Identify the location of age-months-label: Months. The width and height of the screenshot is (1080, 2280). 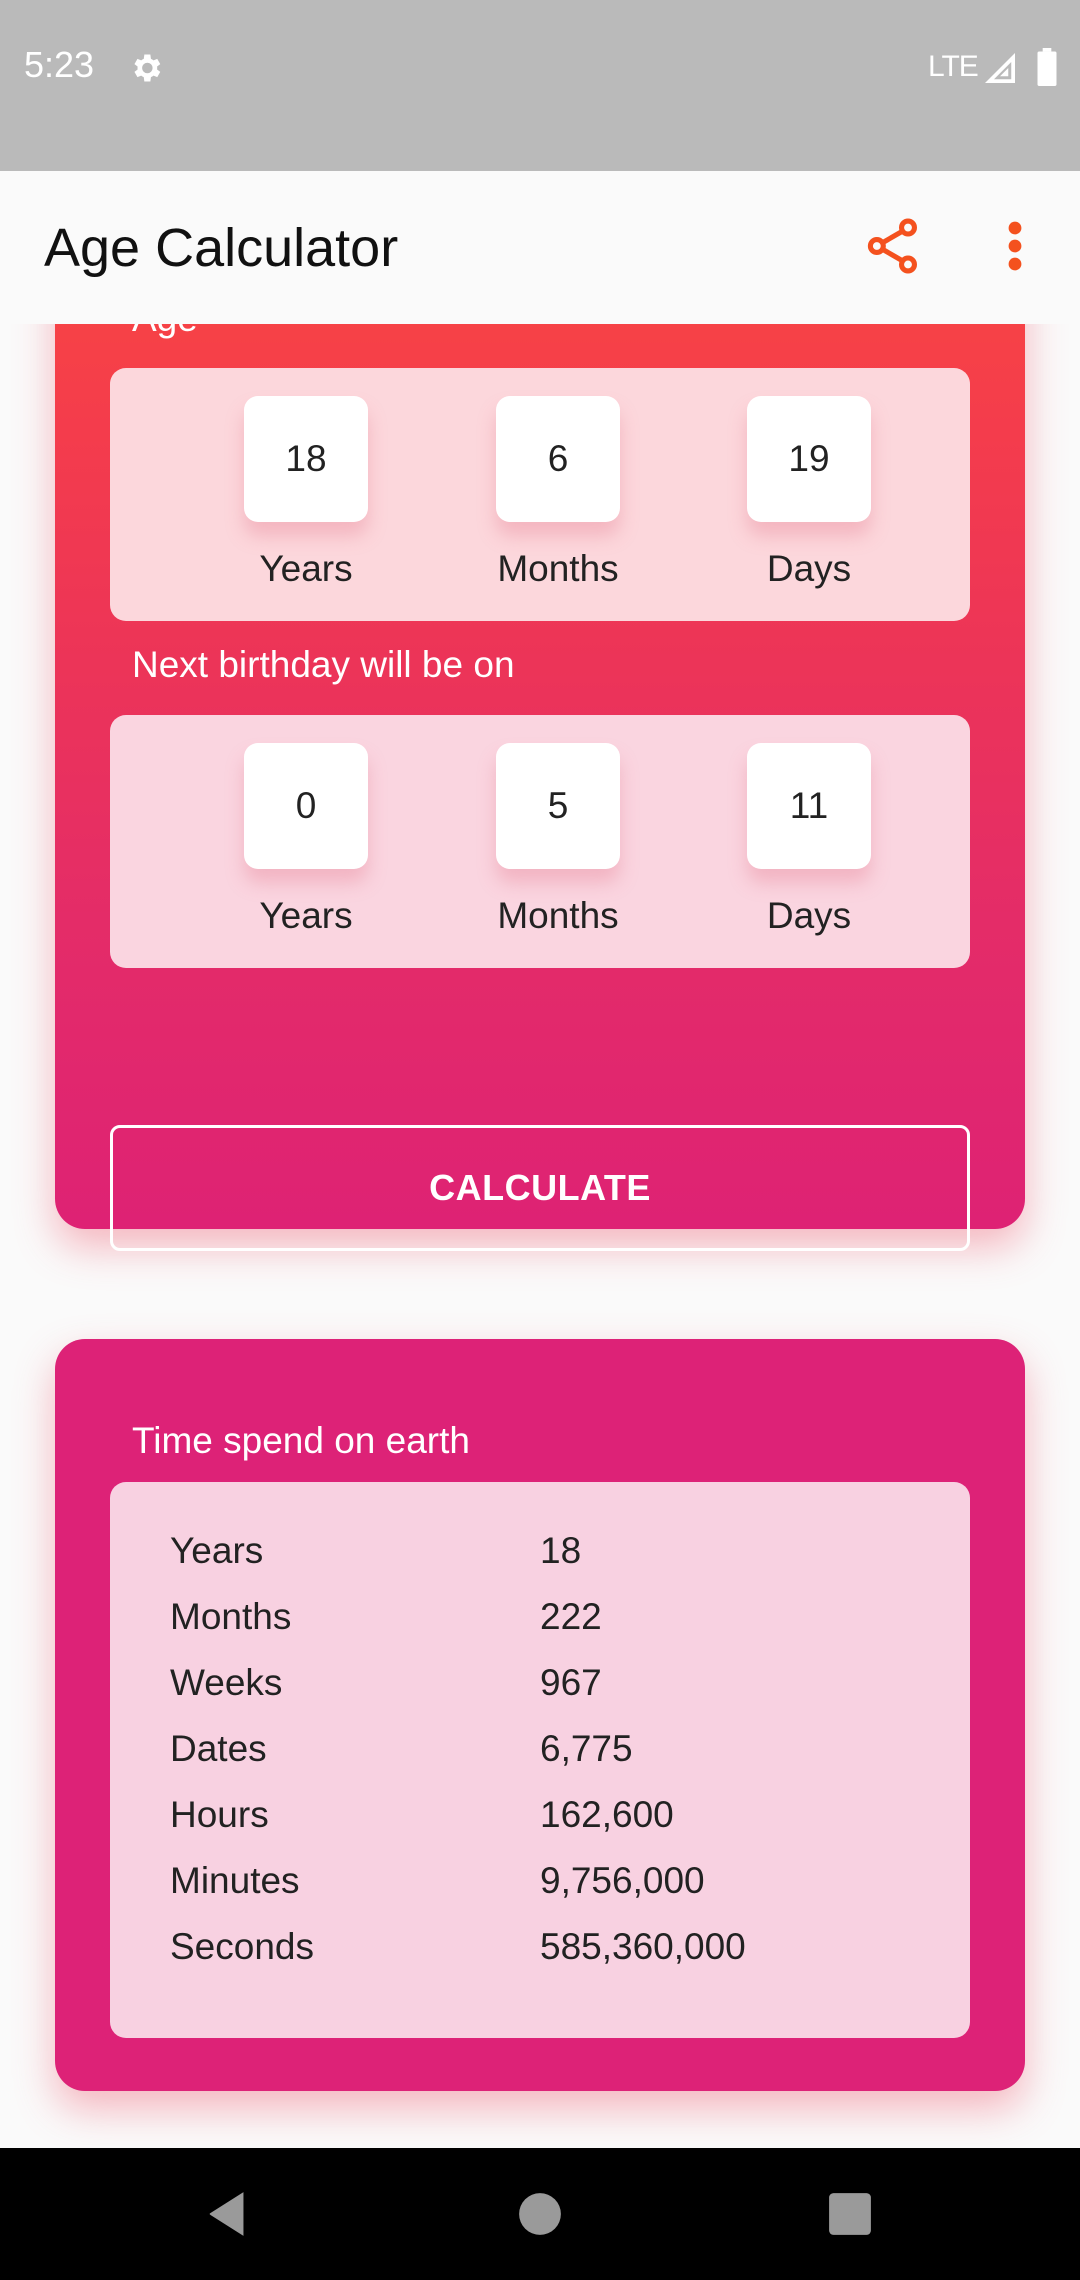
(558, 568).